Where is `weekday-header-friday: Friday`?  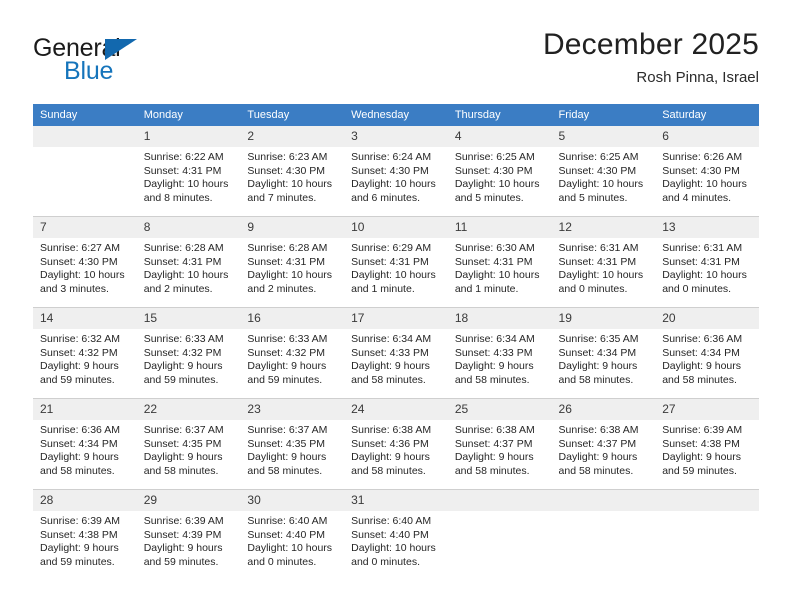
weekday-header-friday: Friday is located at coordinates (603, 115).